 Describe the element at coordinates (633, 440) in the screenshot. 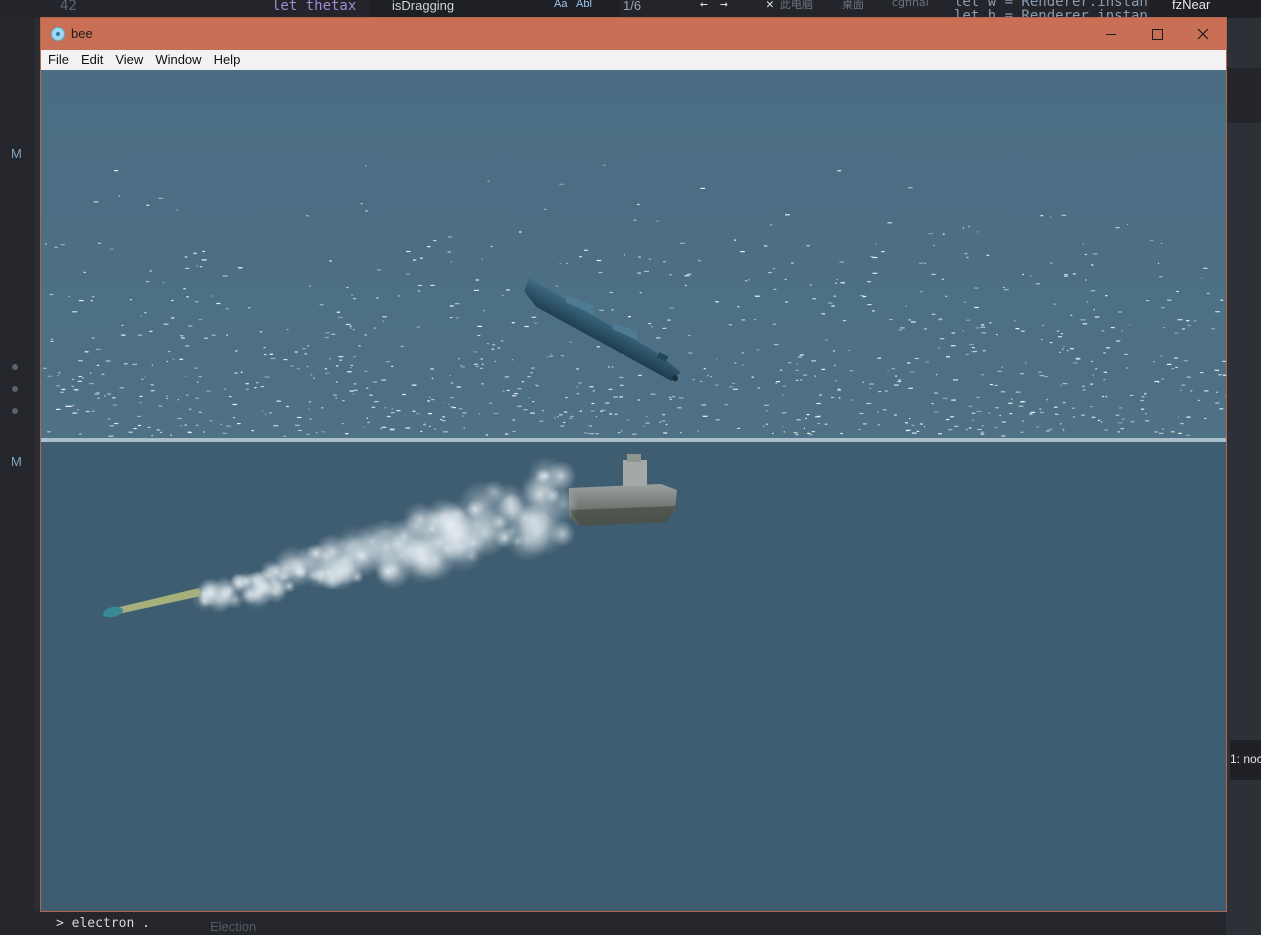

I see `waterline` at that location.